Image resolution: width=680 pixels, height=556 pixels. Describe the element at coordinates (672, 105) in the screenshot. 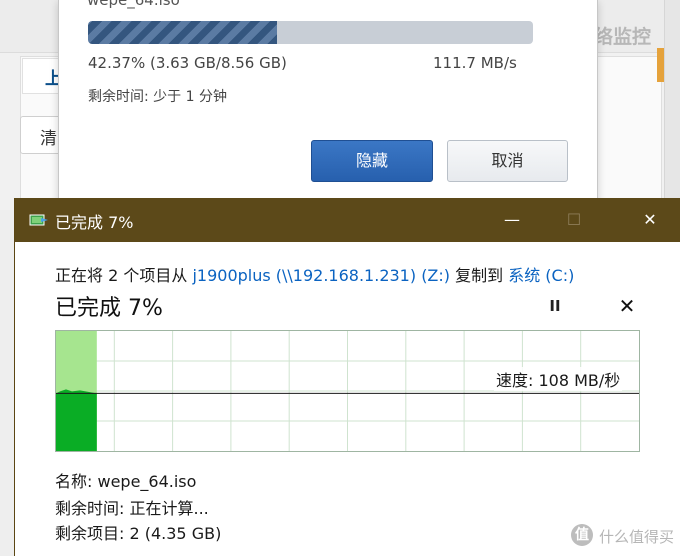

I see `background-scroll-edge` at that location.